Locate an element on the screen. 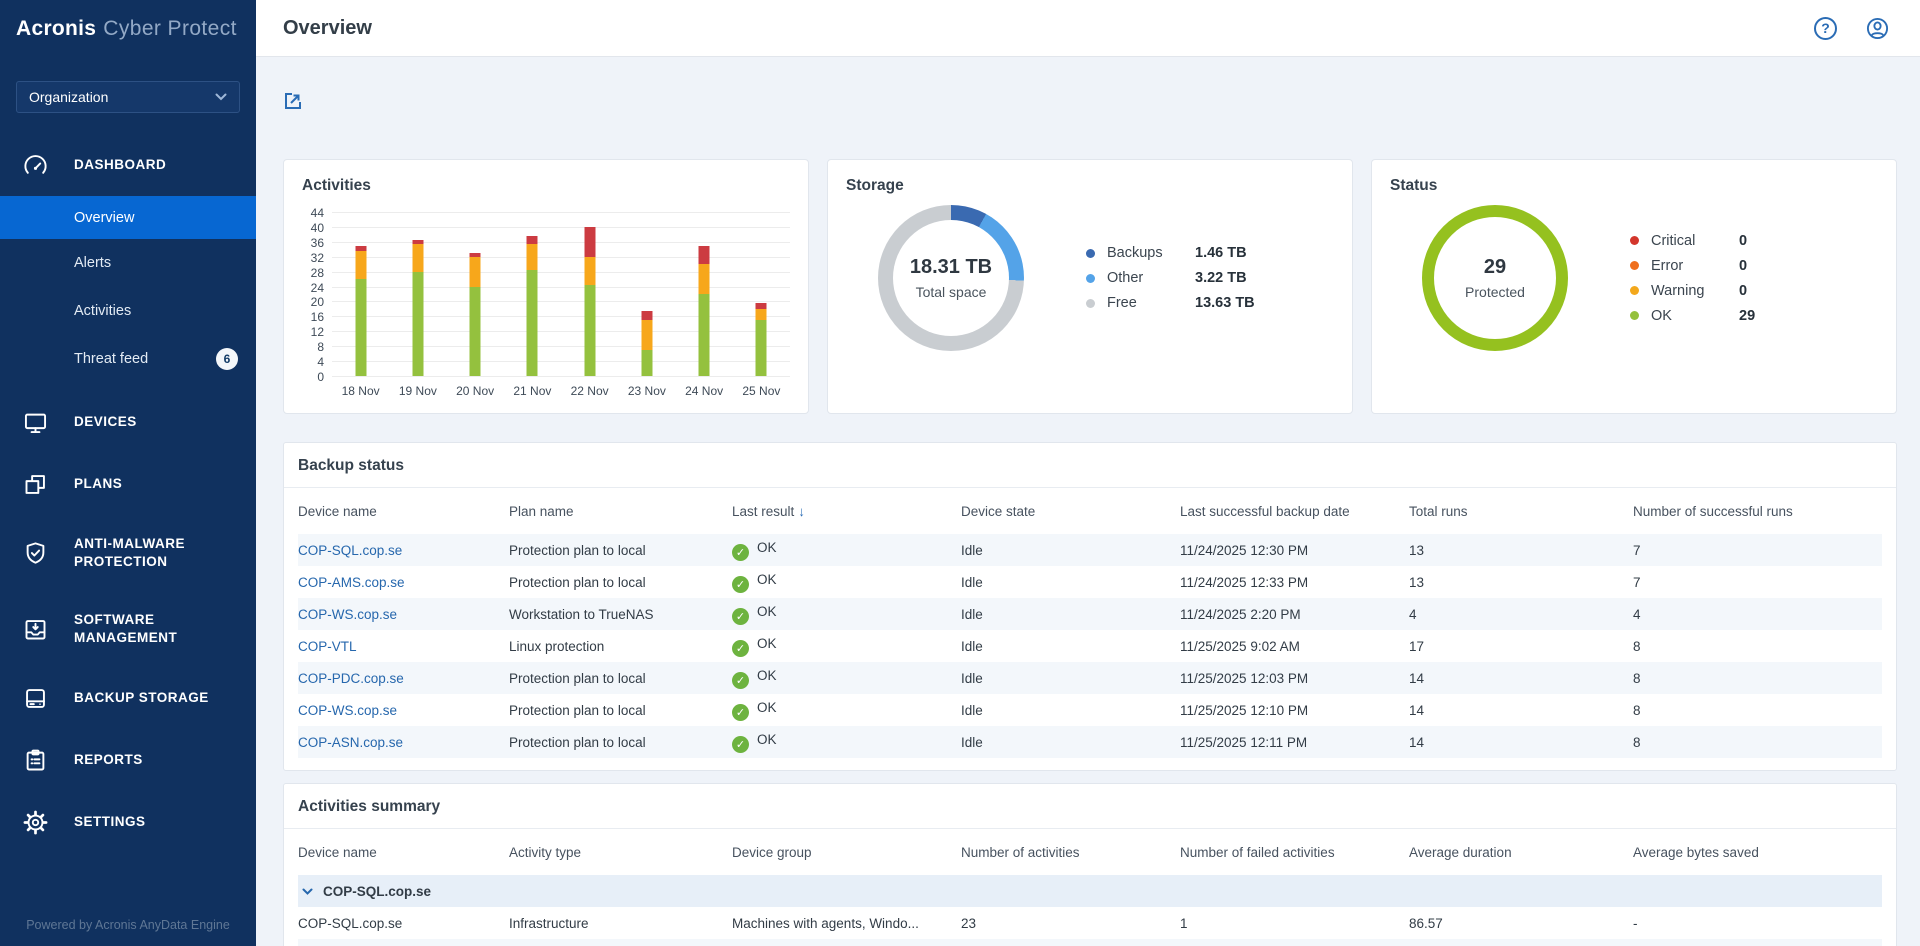 This screenshot has width=1920, height=946. sidebar-item-alerts: Alerts is located at coordinates (128, 263).